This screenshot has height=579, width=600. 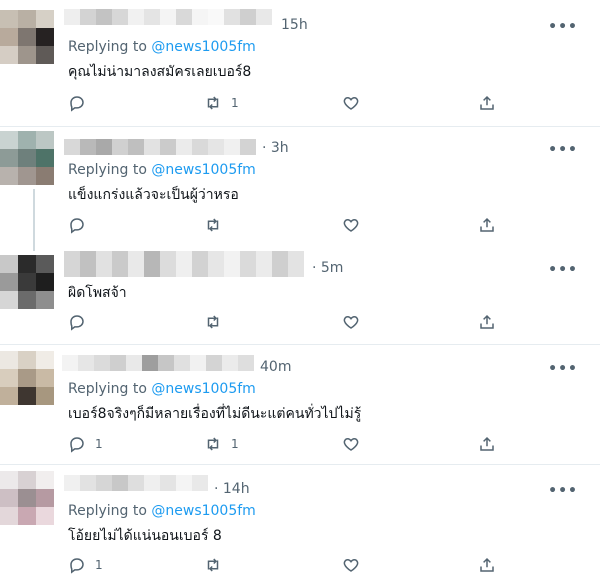 What do you see at coordinates (145, 536) in the screenshot?
I see `tweet-text: โอ้ยยไม่ได้แน่นอนเบอร์ 8` at bounding box center [145, 536].